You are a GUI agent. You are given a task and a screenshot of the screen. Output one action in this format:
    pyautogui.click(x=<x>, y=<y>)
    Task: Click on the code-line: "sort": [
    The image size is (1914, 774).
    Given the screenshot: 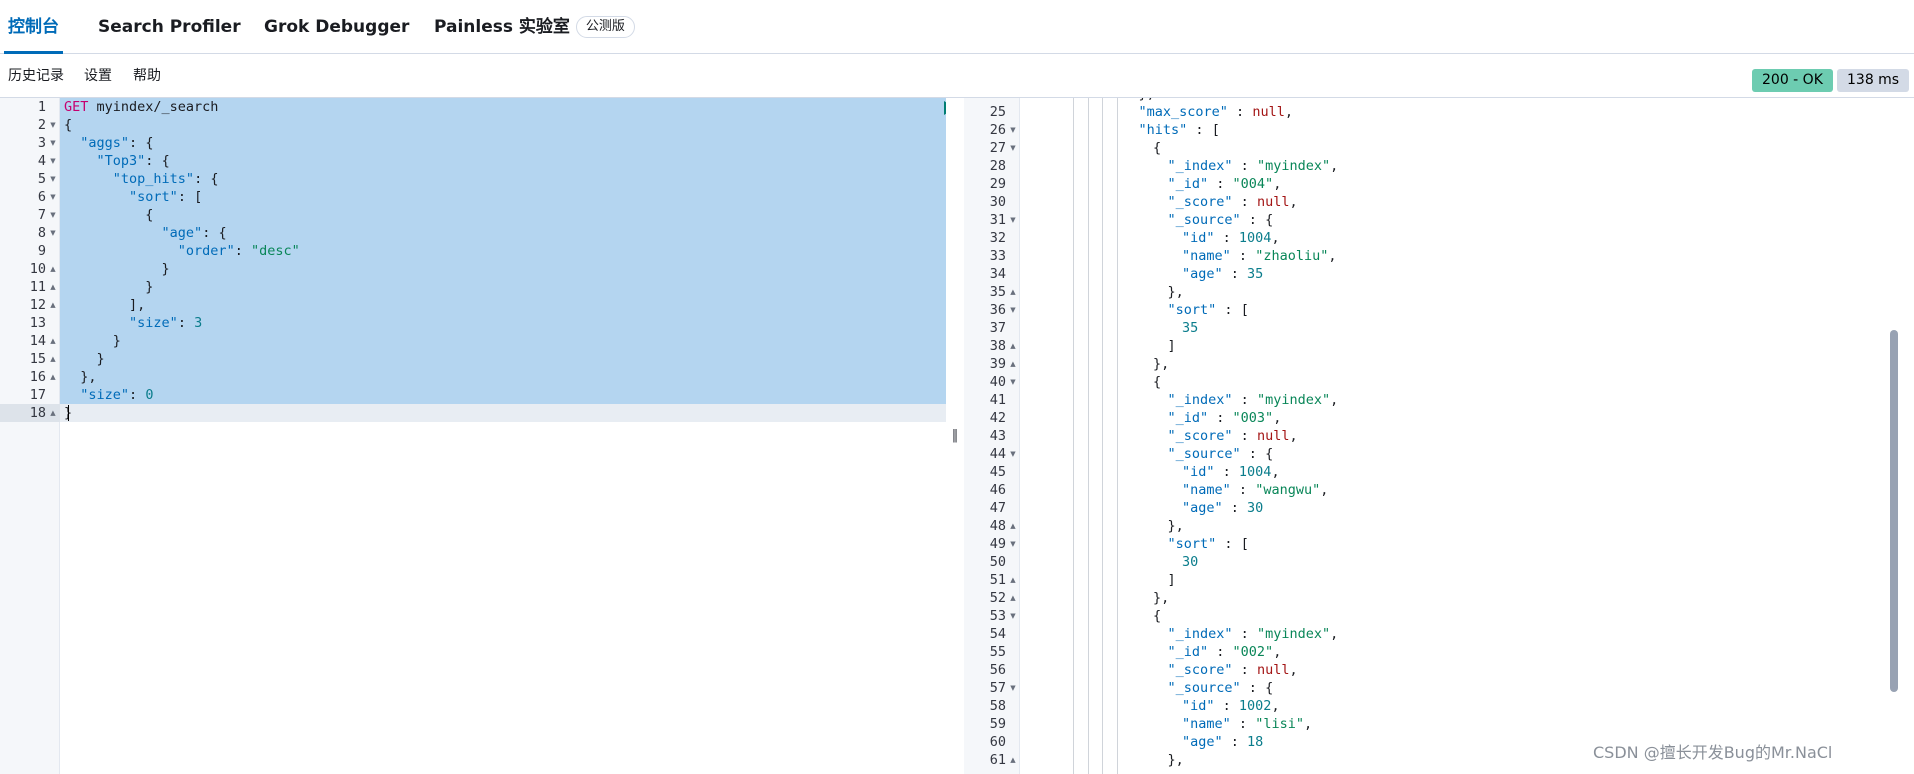 What is the action you would take?
    pyautogui.click(x=166, y=197)
    